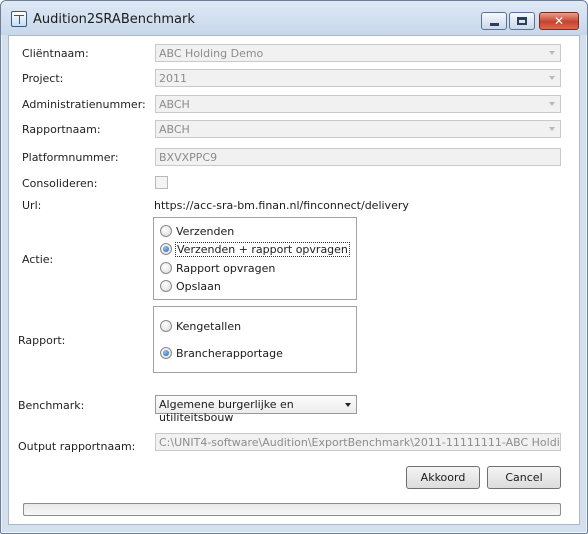  Describe the element at coordinates (209, 326) in the screenshot. I see `radio-label: Kengetallen` at that location.